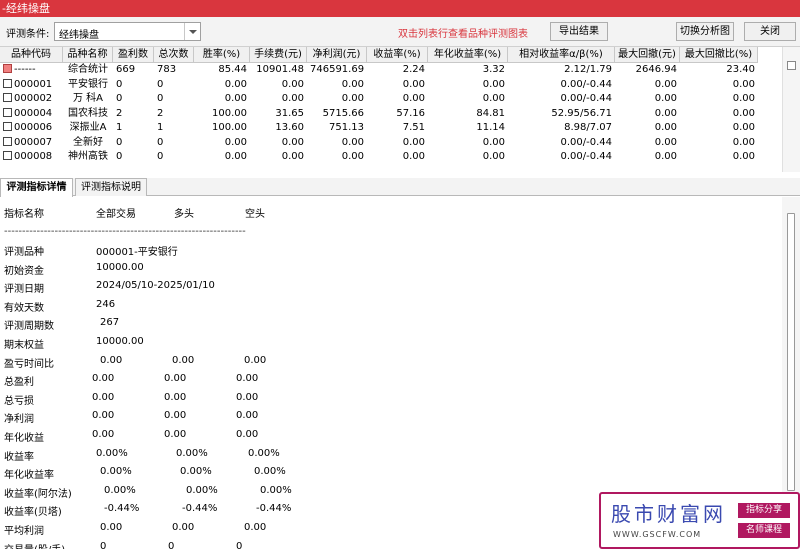 The image size is (800, 549). What do you see at coordinates (174, 55) in the screenshot?
I see `column-header: 总次数` at bounding box center [174, 55].